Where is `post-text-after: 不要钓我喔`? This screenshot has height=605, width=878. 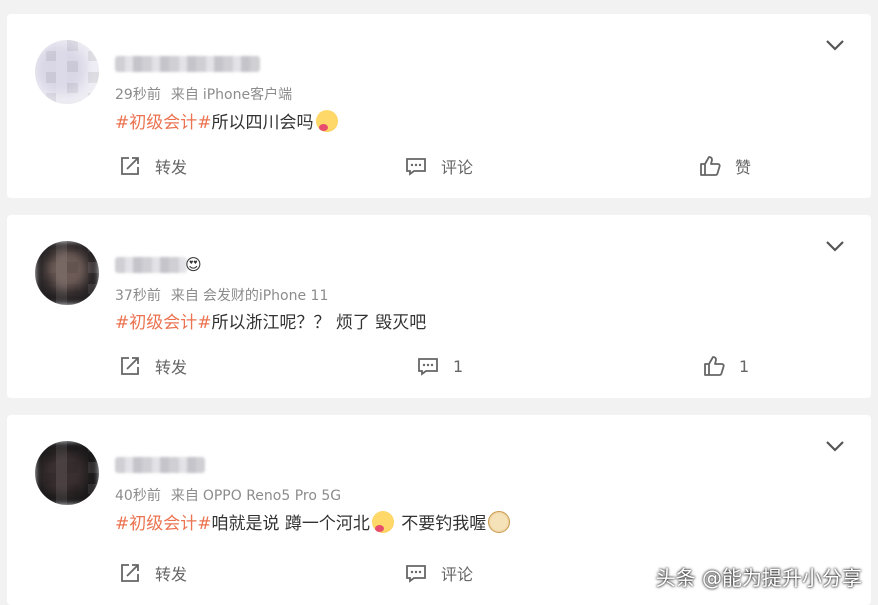 post-text-after: 不要钓我喔 is located at coordinates (441, 524).